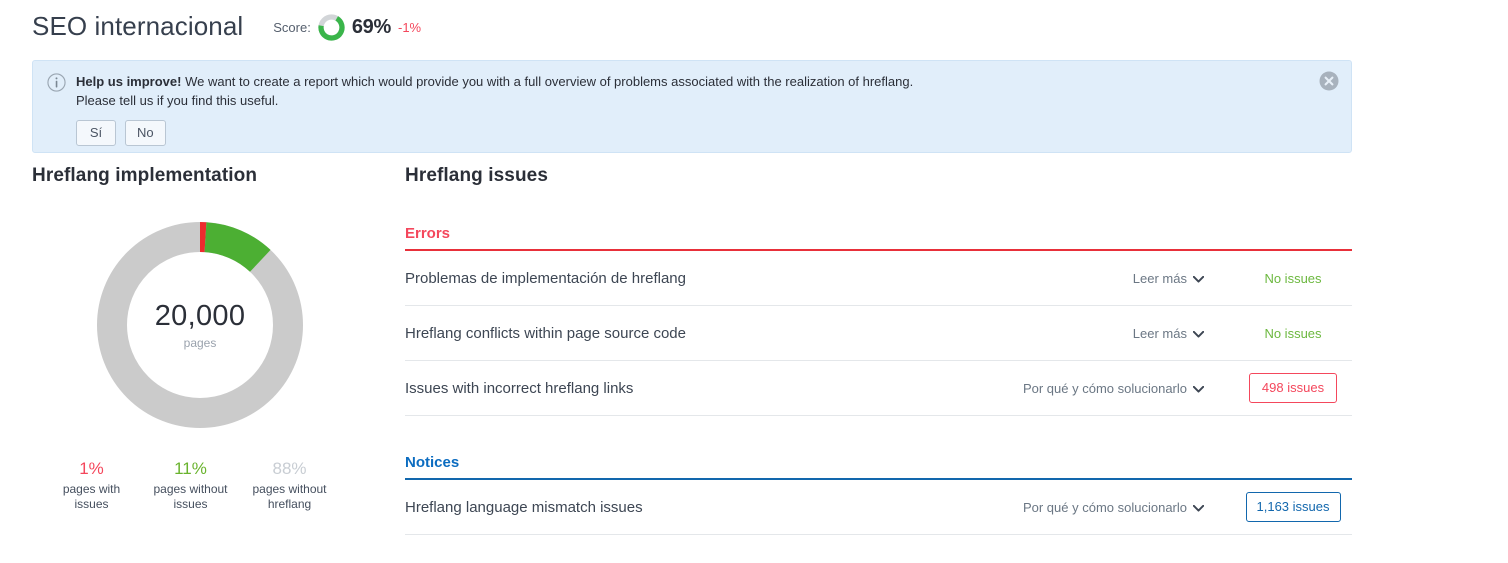  What do you see at coordinates (524, 507) in the screenshot?
I see `issue-name: Hreflang language mismatch issues` at bounding box center [524, 507].